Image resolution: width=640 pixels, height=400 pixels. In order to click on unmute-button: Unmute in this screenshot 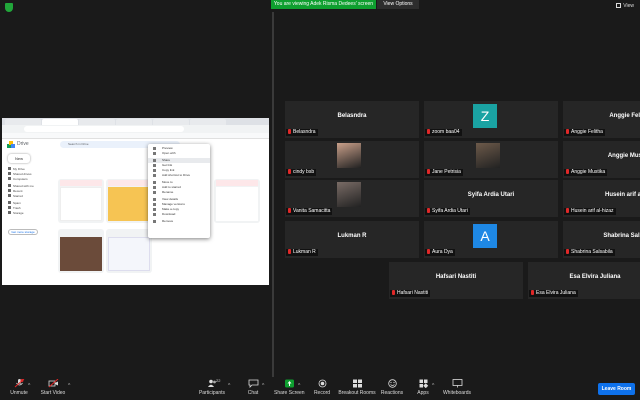, I will do `click(19, 389)`.